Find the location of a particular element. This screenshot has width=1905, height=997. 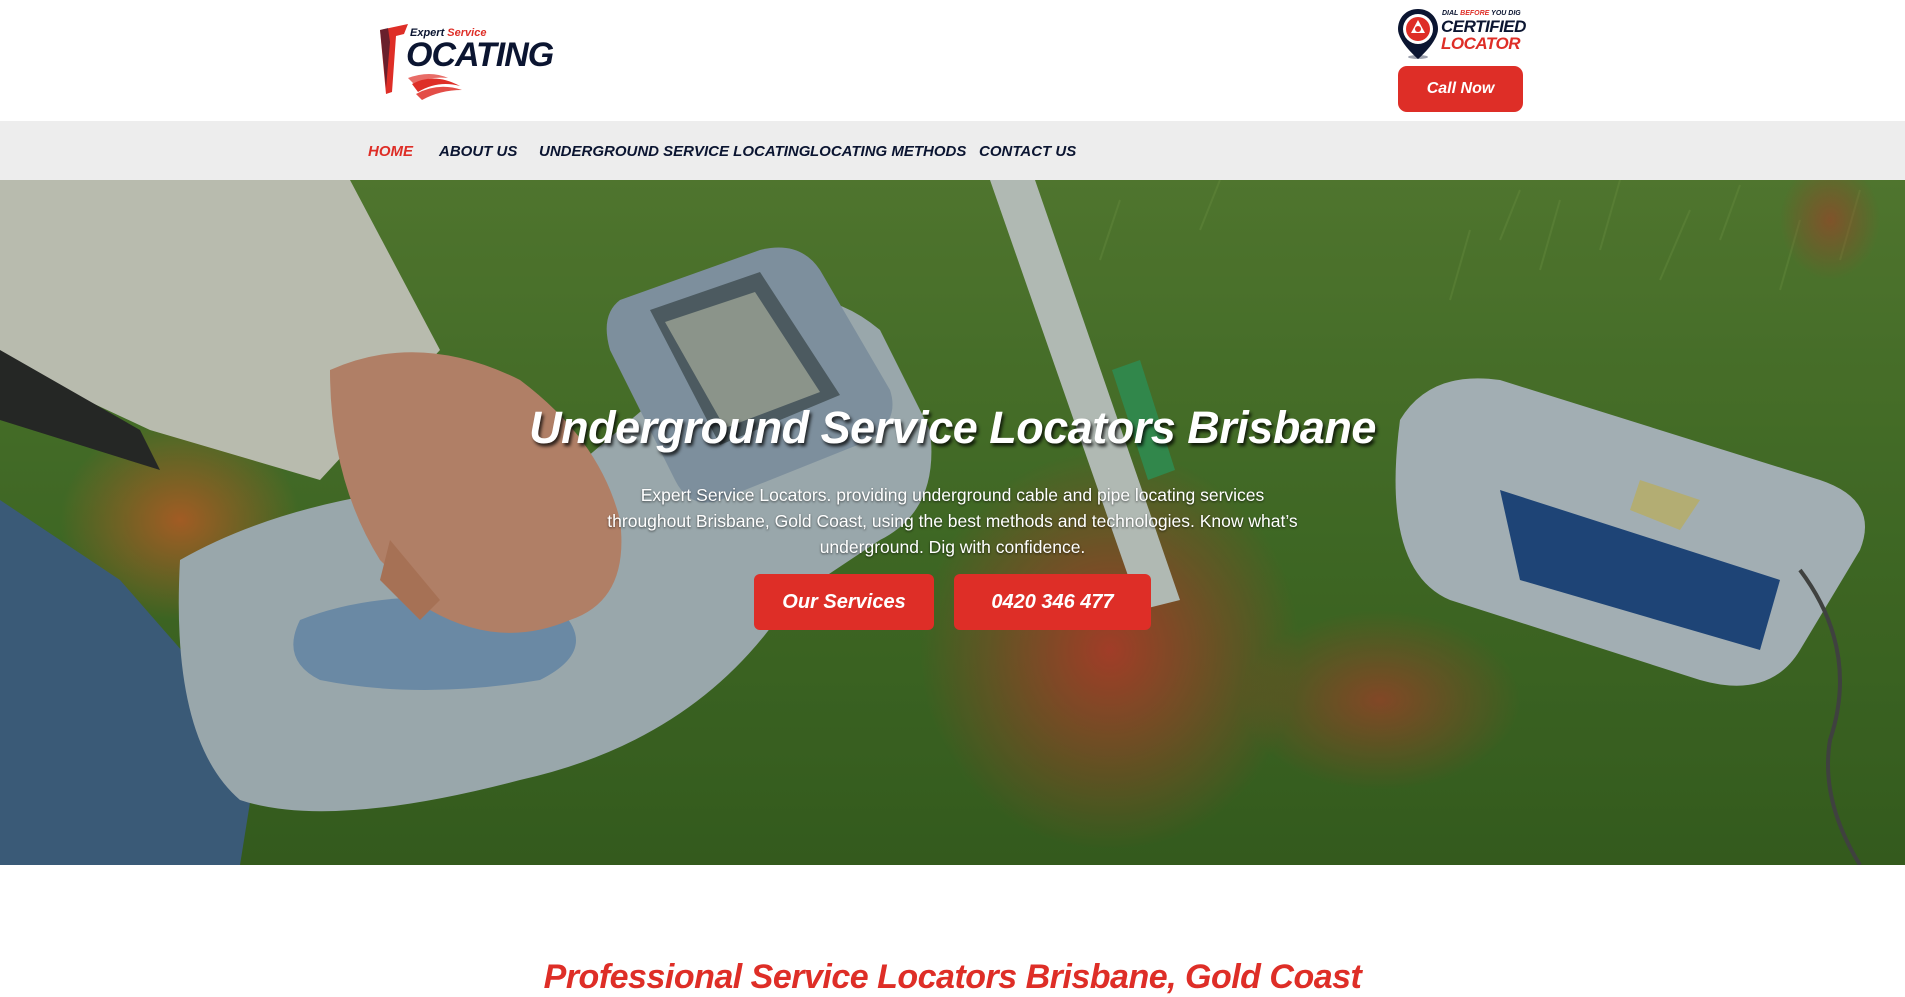

certified-locator-badge: DIAL BEFORE YOU DIG CERTIFIED LOCATOR is located at coordinates (1461, 34).